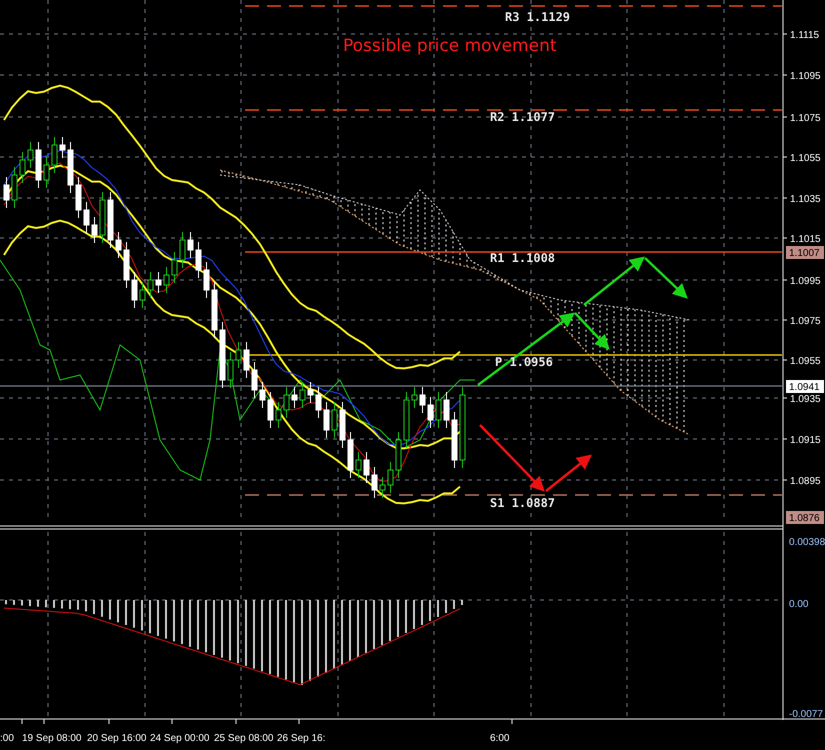  Describe the element at coordinates (500, 738) in the screenshot. I see `time-axis-label: 6:00` at that location.